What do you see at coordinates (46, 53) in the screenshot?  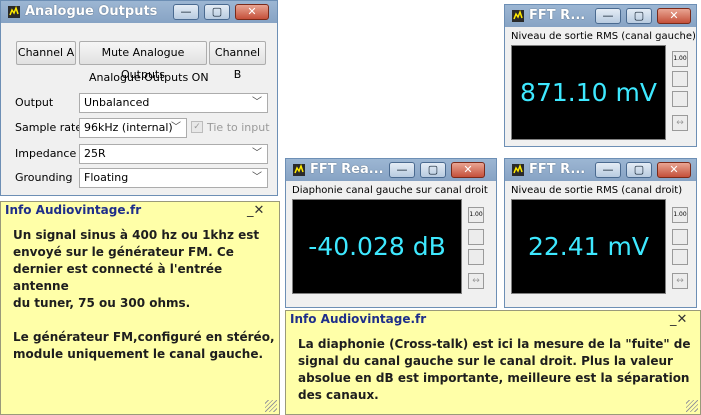 I see `channel-a-button: Channel A` at bounding box center [46, 53].